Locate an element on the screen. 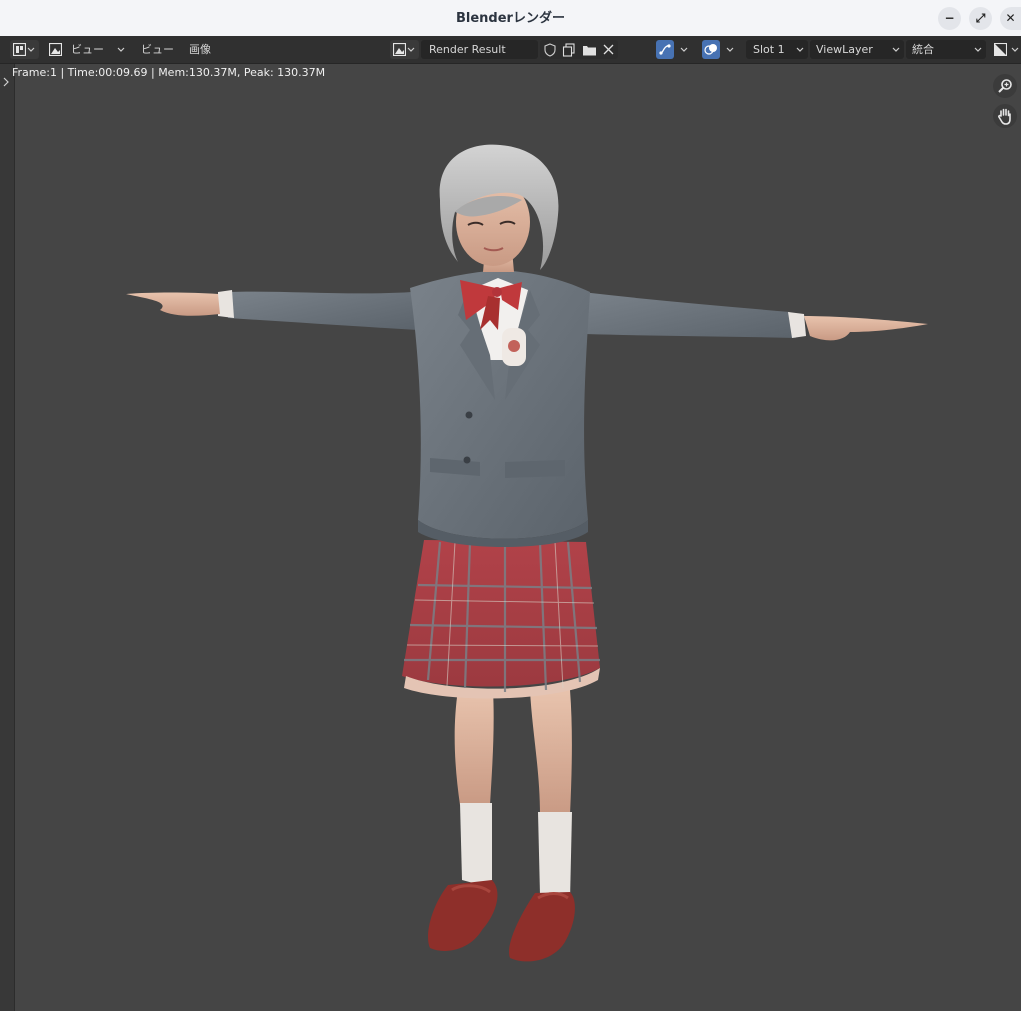 The width and height of the screenshot is (1021, 1011). zoom-icon is located at coordinates (1005, 86).